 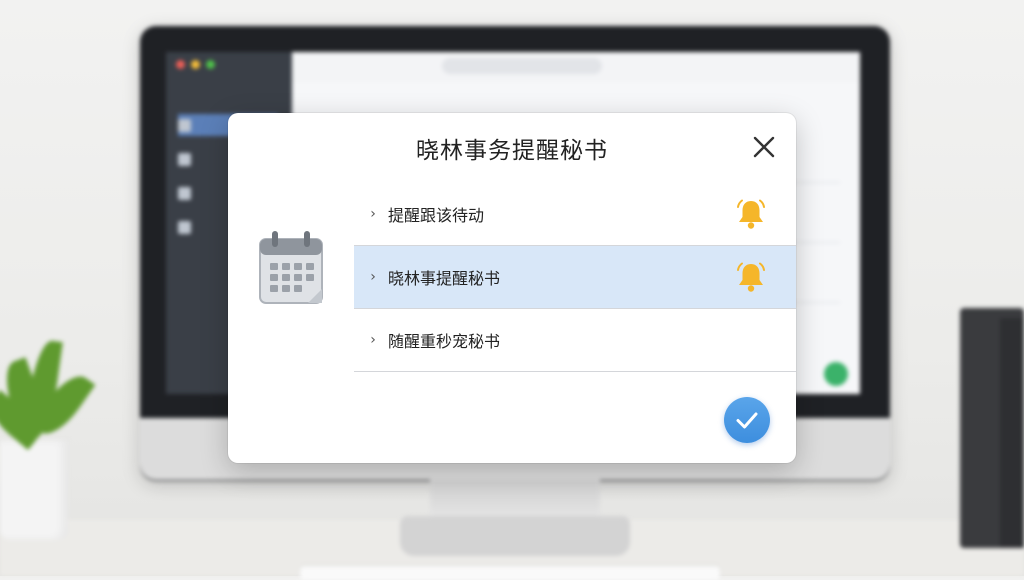 I want to click on close-button, so click(x=764, y=147).